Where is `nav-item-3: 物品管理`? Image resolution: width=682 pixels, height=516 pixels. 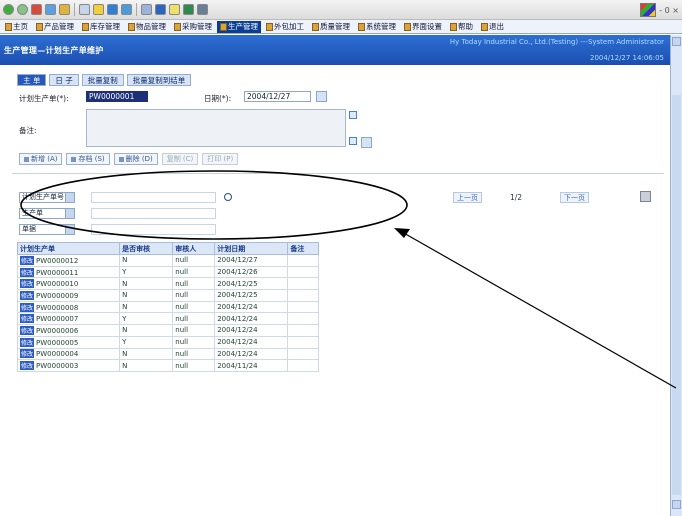
nav-item-3: 物品管理 is located at coordinates (147, 27).